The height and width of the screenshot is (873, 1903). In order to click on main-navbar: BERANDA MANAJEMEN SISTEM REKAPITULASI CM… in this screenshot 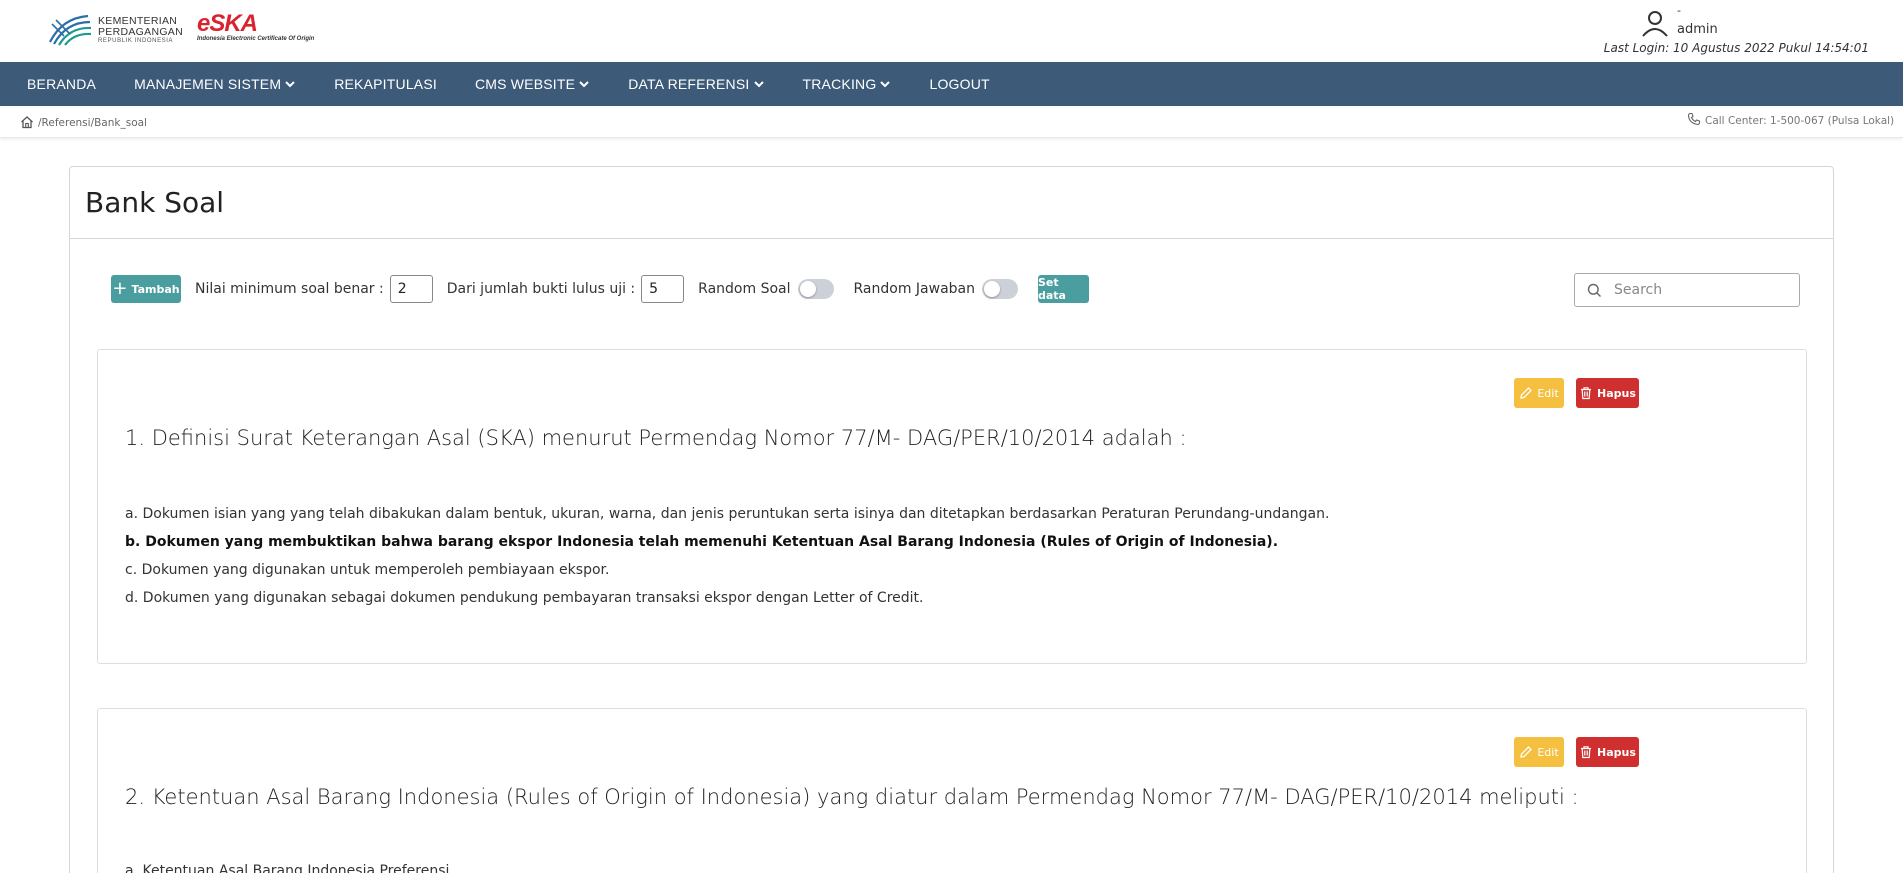, I will do `click(951, 84)`.